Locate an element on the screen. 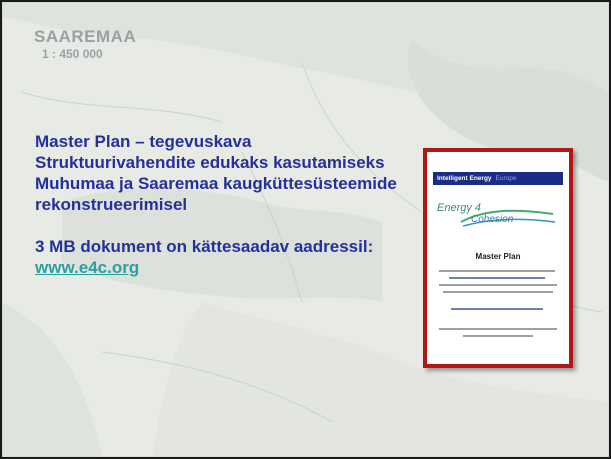 Image resolution: width=611 pixels, height=459 pixels. download-info-text: 3 MB dokument on kättesaadav aadressil: is located at coordinates (204, 246).